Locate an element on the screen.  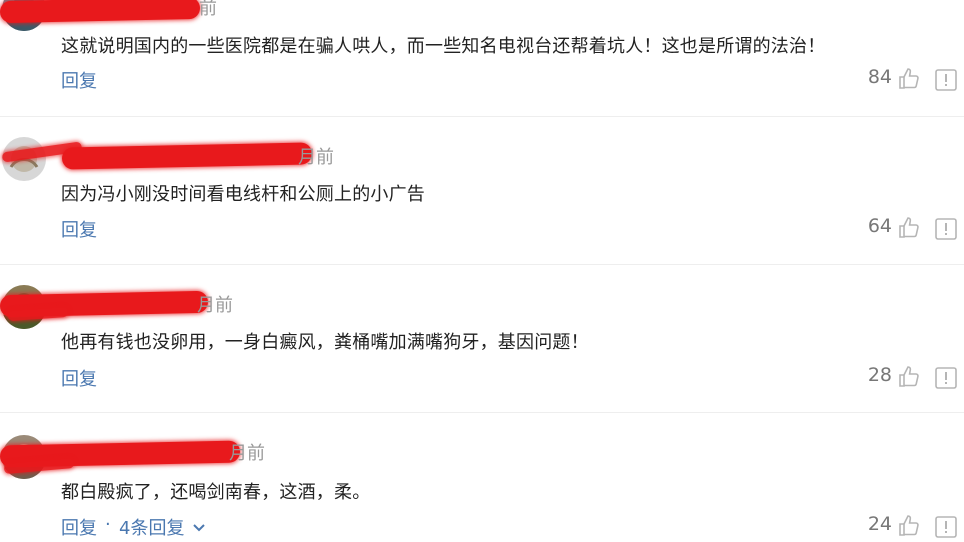
comment-text: 都白殿疯了，还喝剑南春，这酒，柔。 is located at coordinates (216, 492).